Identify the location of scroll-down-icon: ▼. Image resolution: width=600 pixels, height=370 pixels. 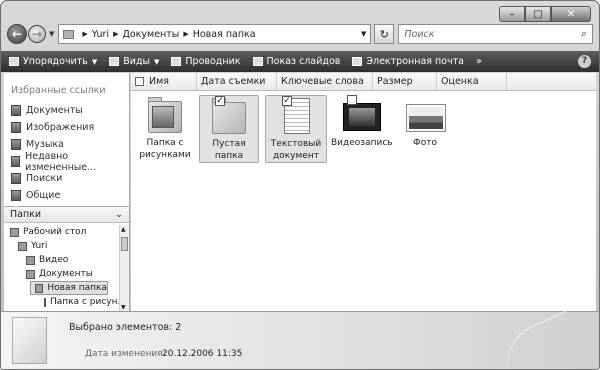
(123, 307).